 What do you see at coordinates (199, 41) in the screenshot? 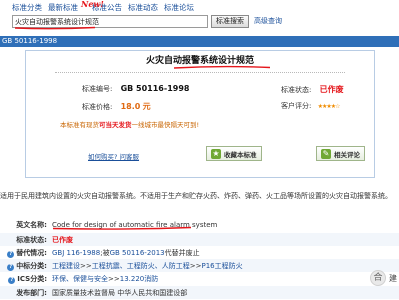
I see `breadcrumb-bar: GB 50116-1998` at bounding box center [199, 41].